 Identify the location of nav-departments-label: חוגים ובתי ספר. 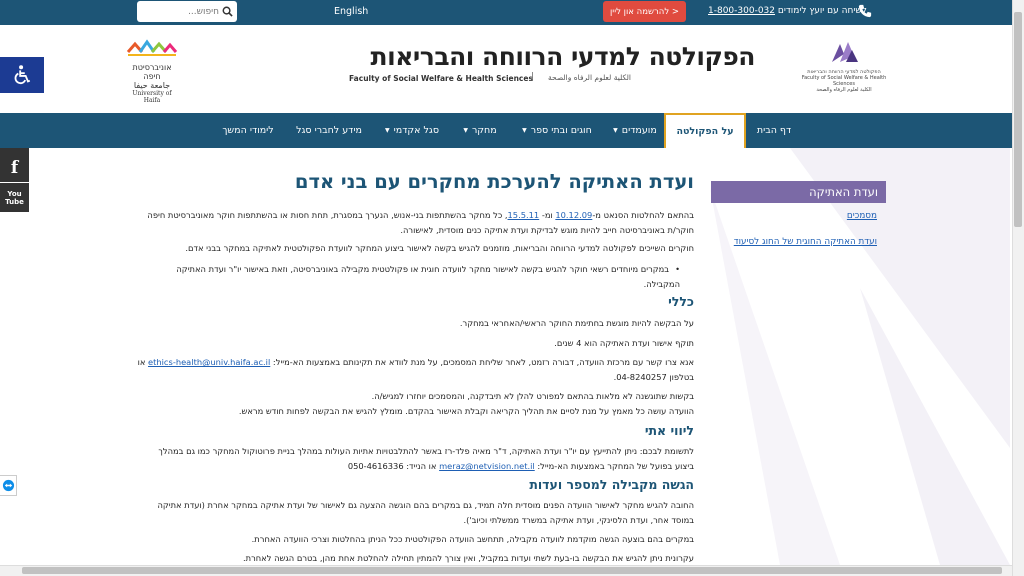
(561, 130).